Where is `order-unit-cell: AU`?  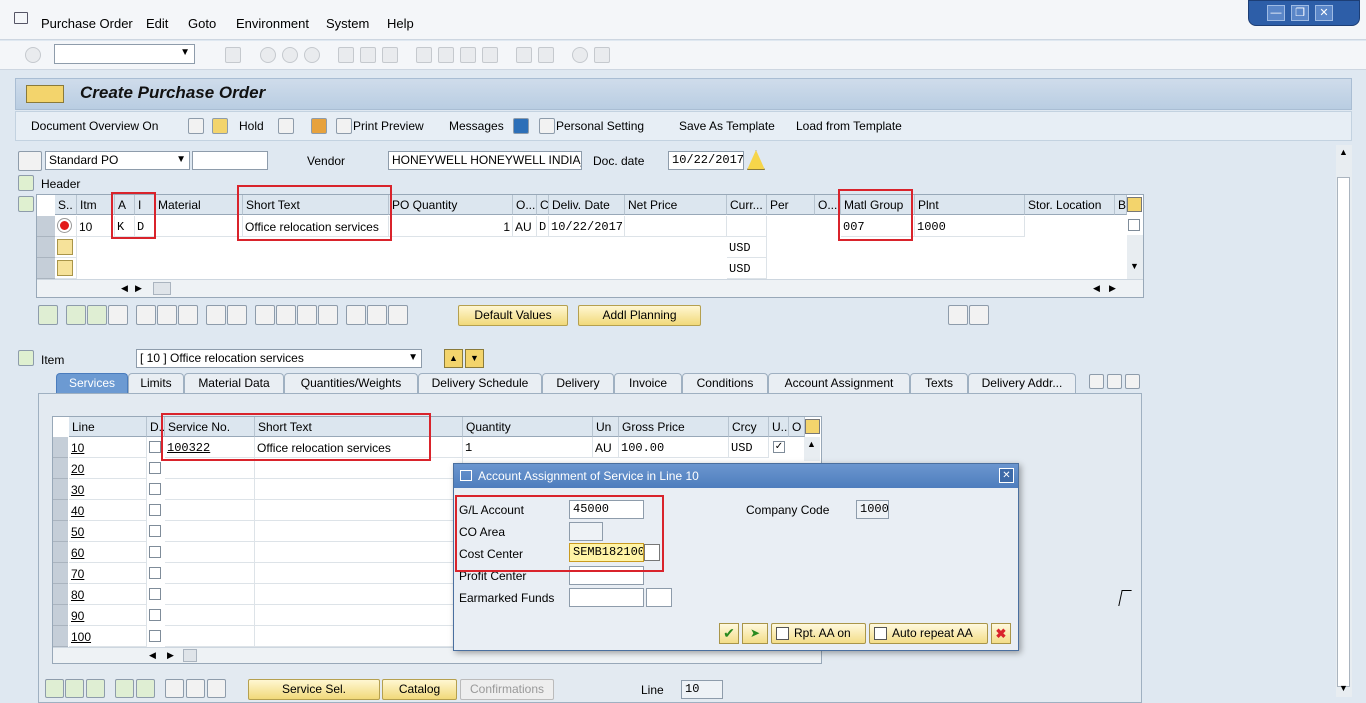
order-unit-cell: AU is located at coordinates (525, 226).